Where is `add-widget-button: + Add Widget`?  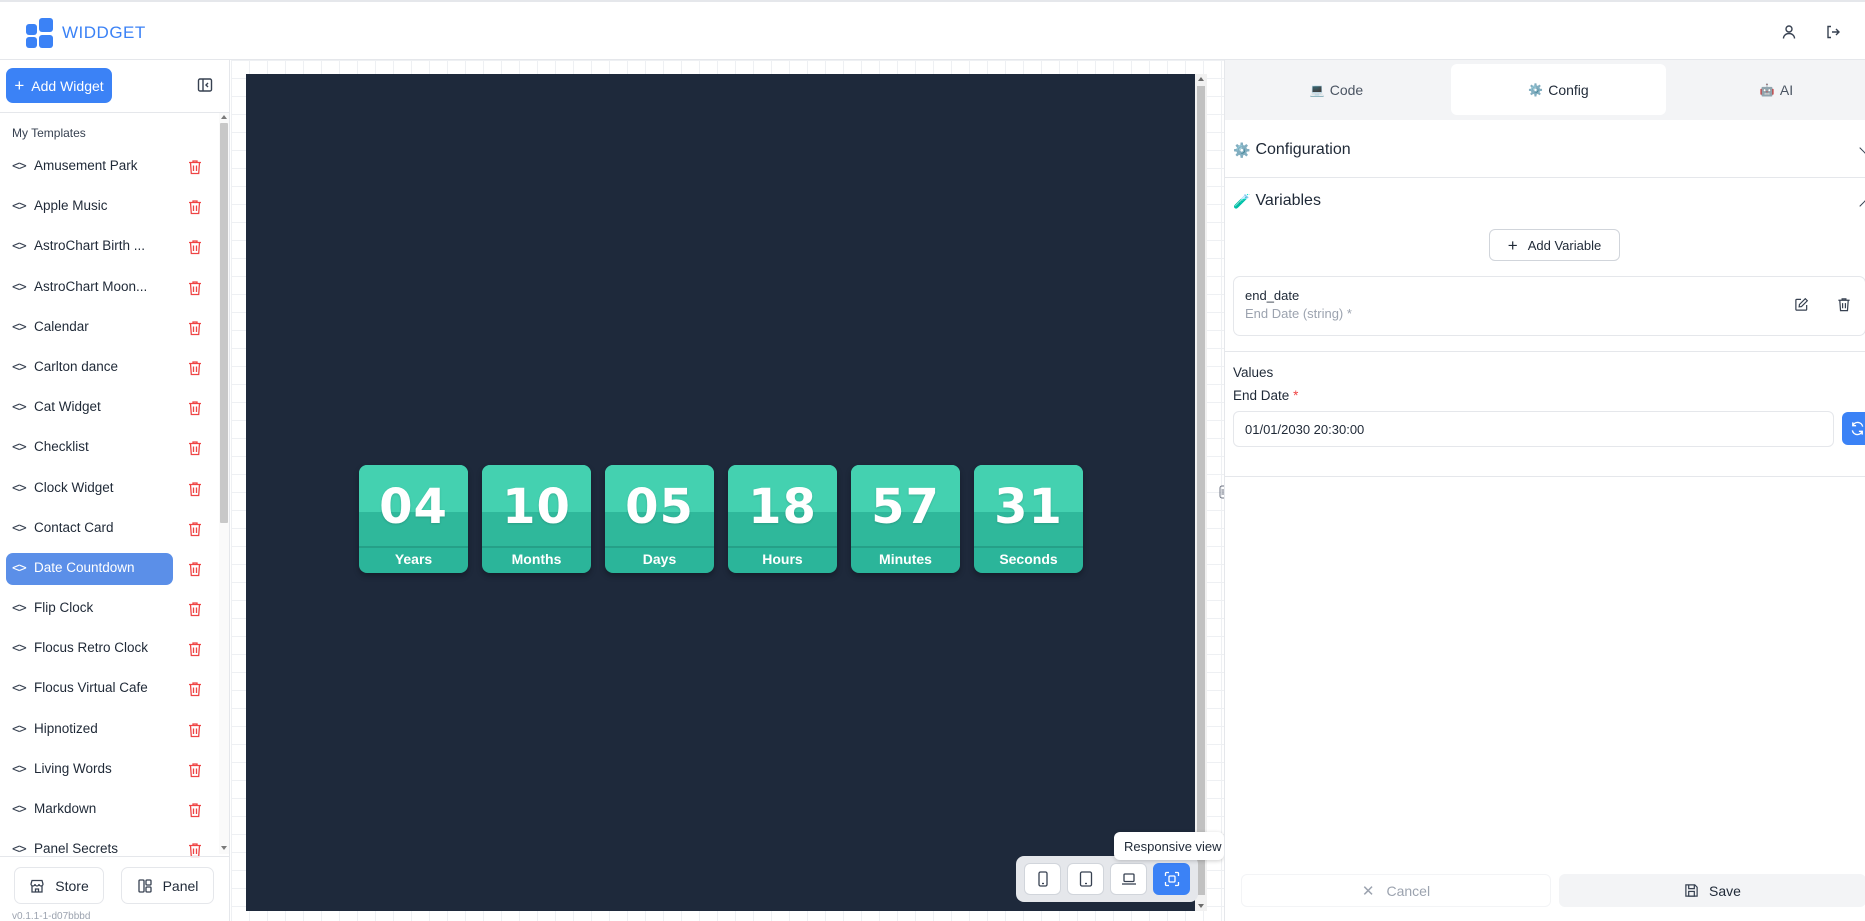 add-widget-button: + Add Widget is located at coordinates (59, 85).